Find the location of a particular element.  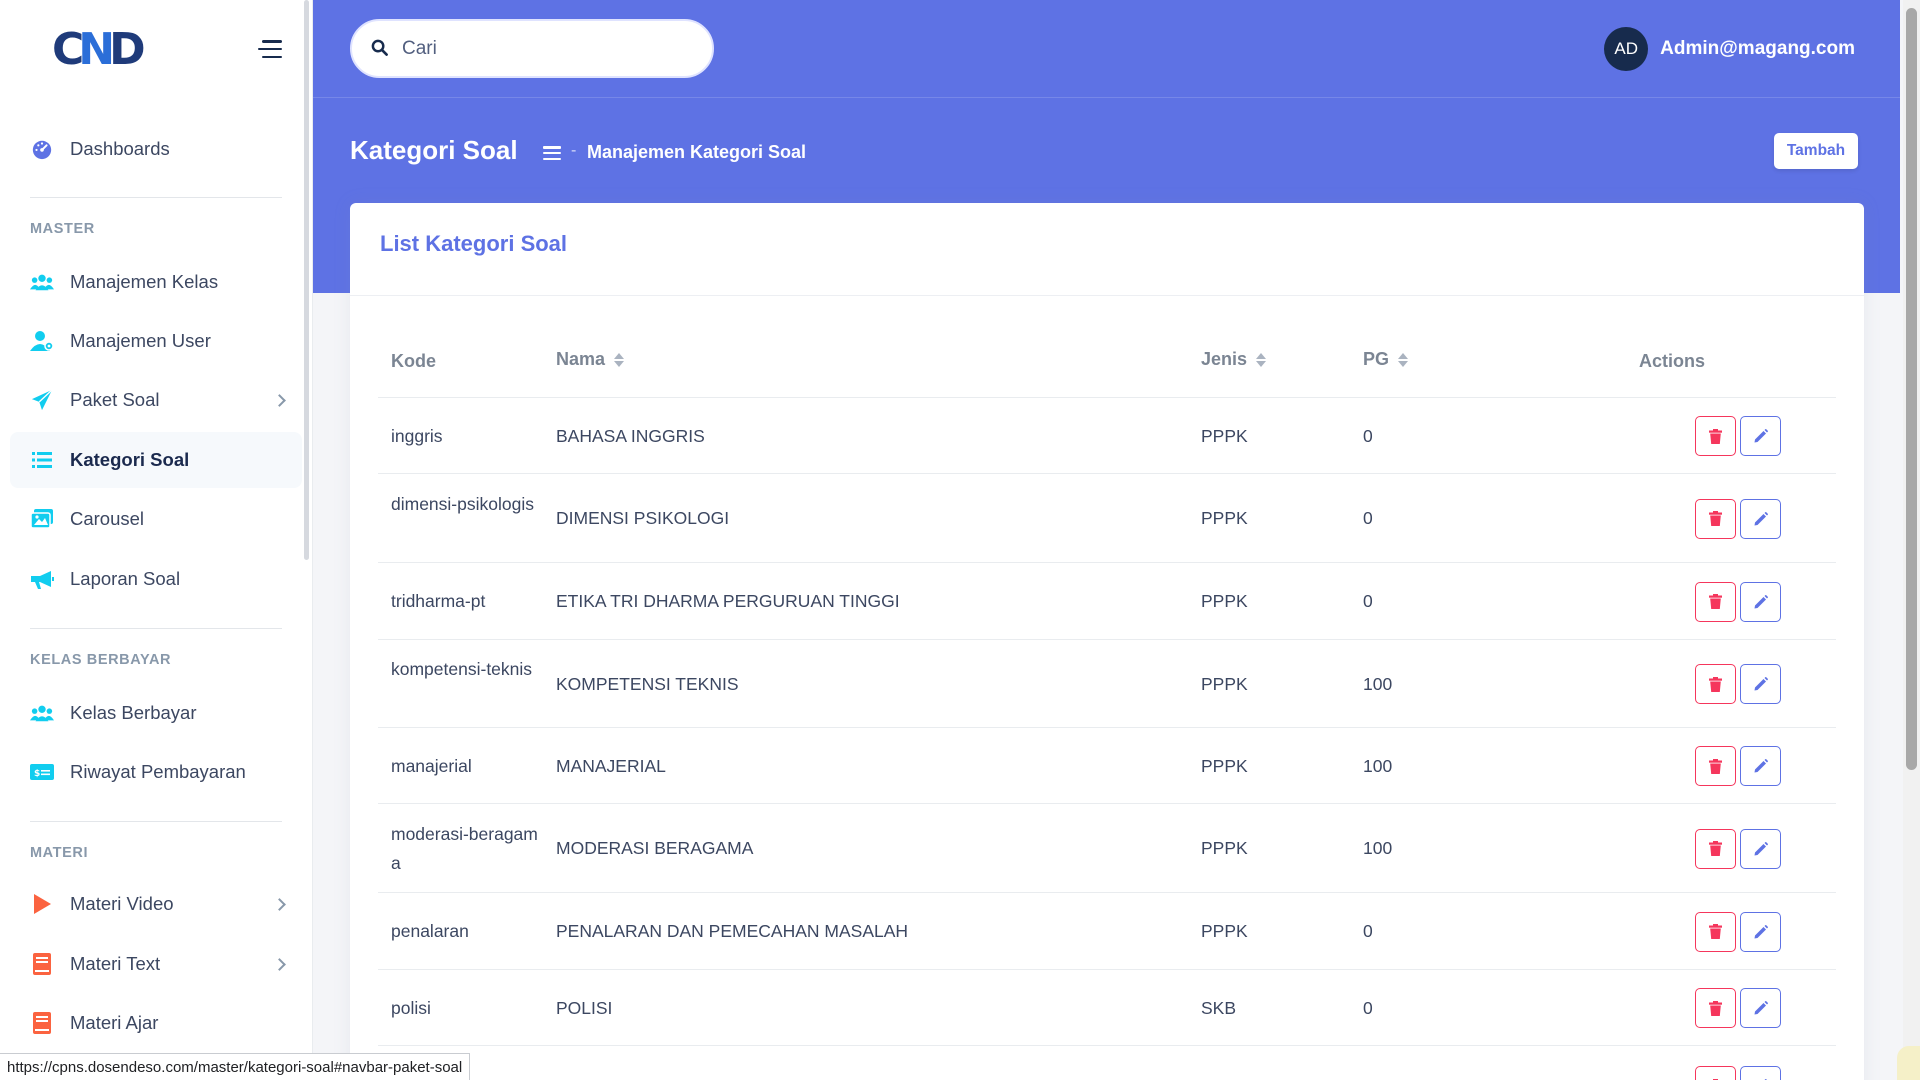

cell-kode: dimensi-psikologis is located at coordinates (462, 503).